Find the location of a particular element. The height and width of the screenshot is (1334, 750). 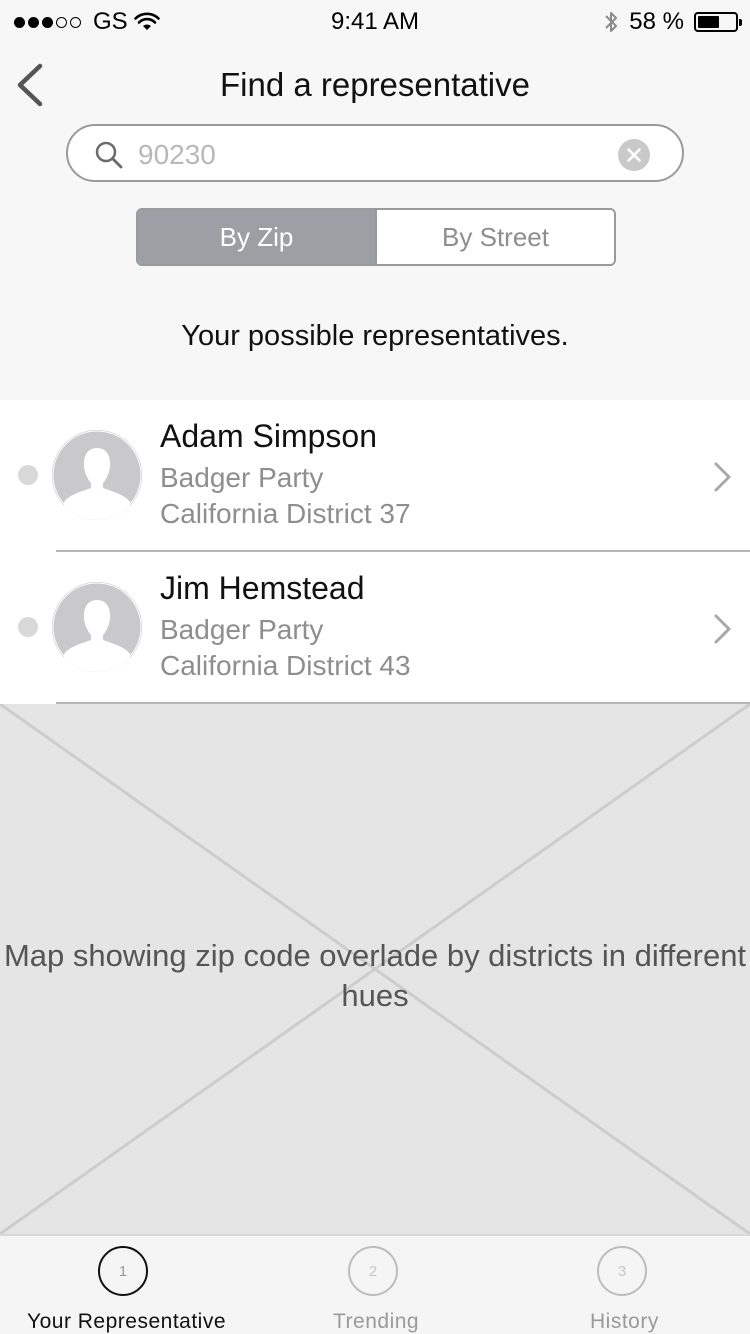

tab-label: History is located at coordinates (624, 1321).